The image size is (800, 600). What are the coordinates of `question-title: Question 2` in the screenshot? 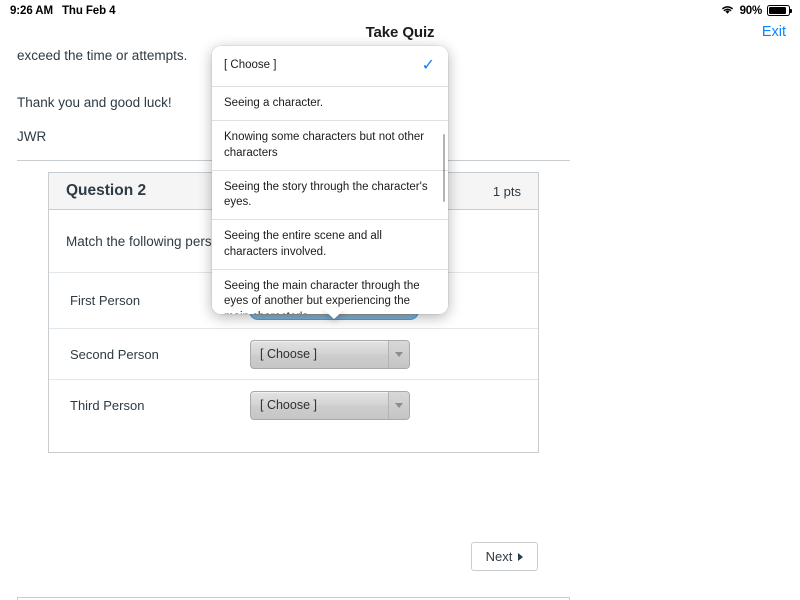 It's located at (106, 190).